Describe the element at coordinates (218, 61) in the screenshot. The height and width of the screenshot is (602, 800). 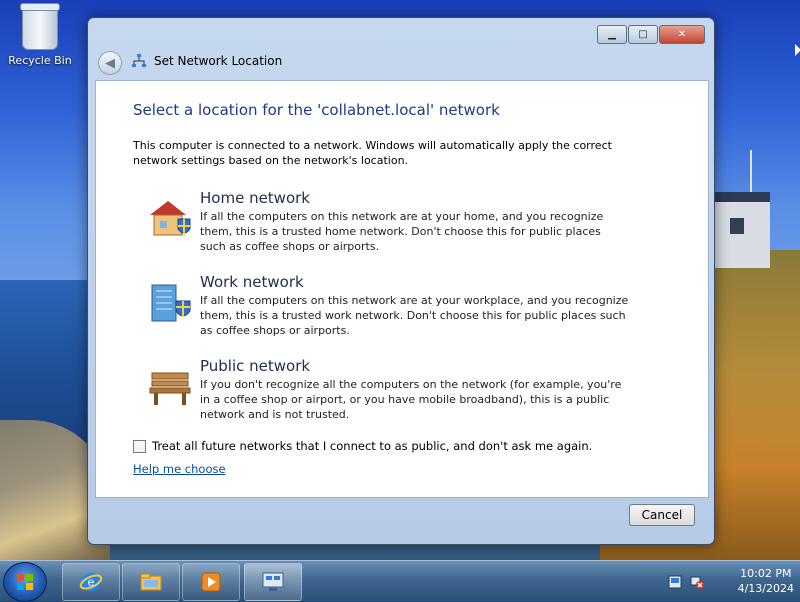
I see `window-title: Set Network Location` at that location.